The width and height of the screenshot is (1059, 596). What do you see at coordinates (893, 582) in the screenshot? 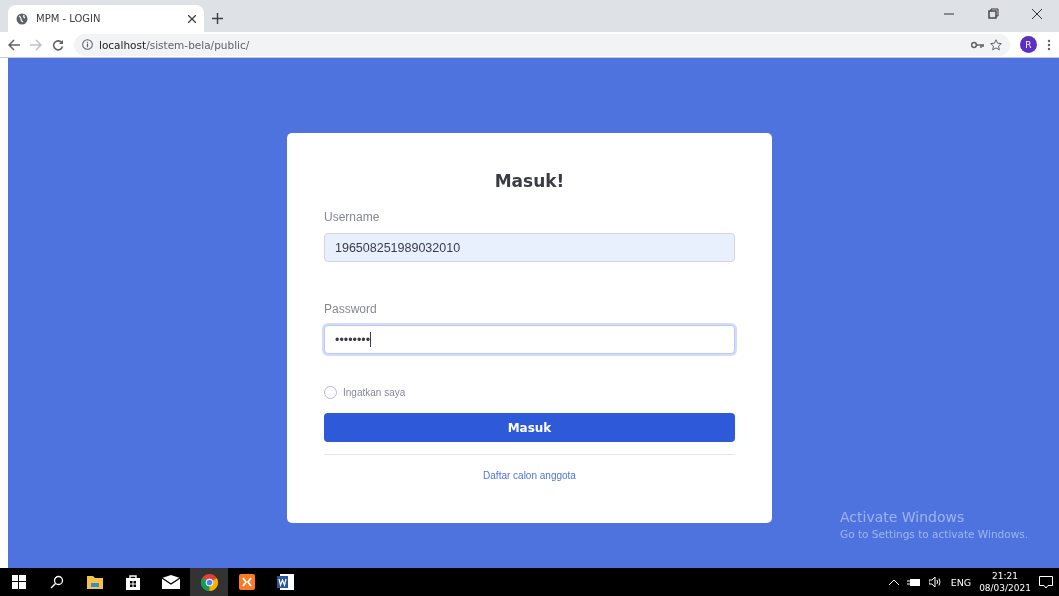
I see `chevron-up-icon` at bounding box center [893, 582].